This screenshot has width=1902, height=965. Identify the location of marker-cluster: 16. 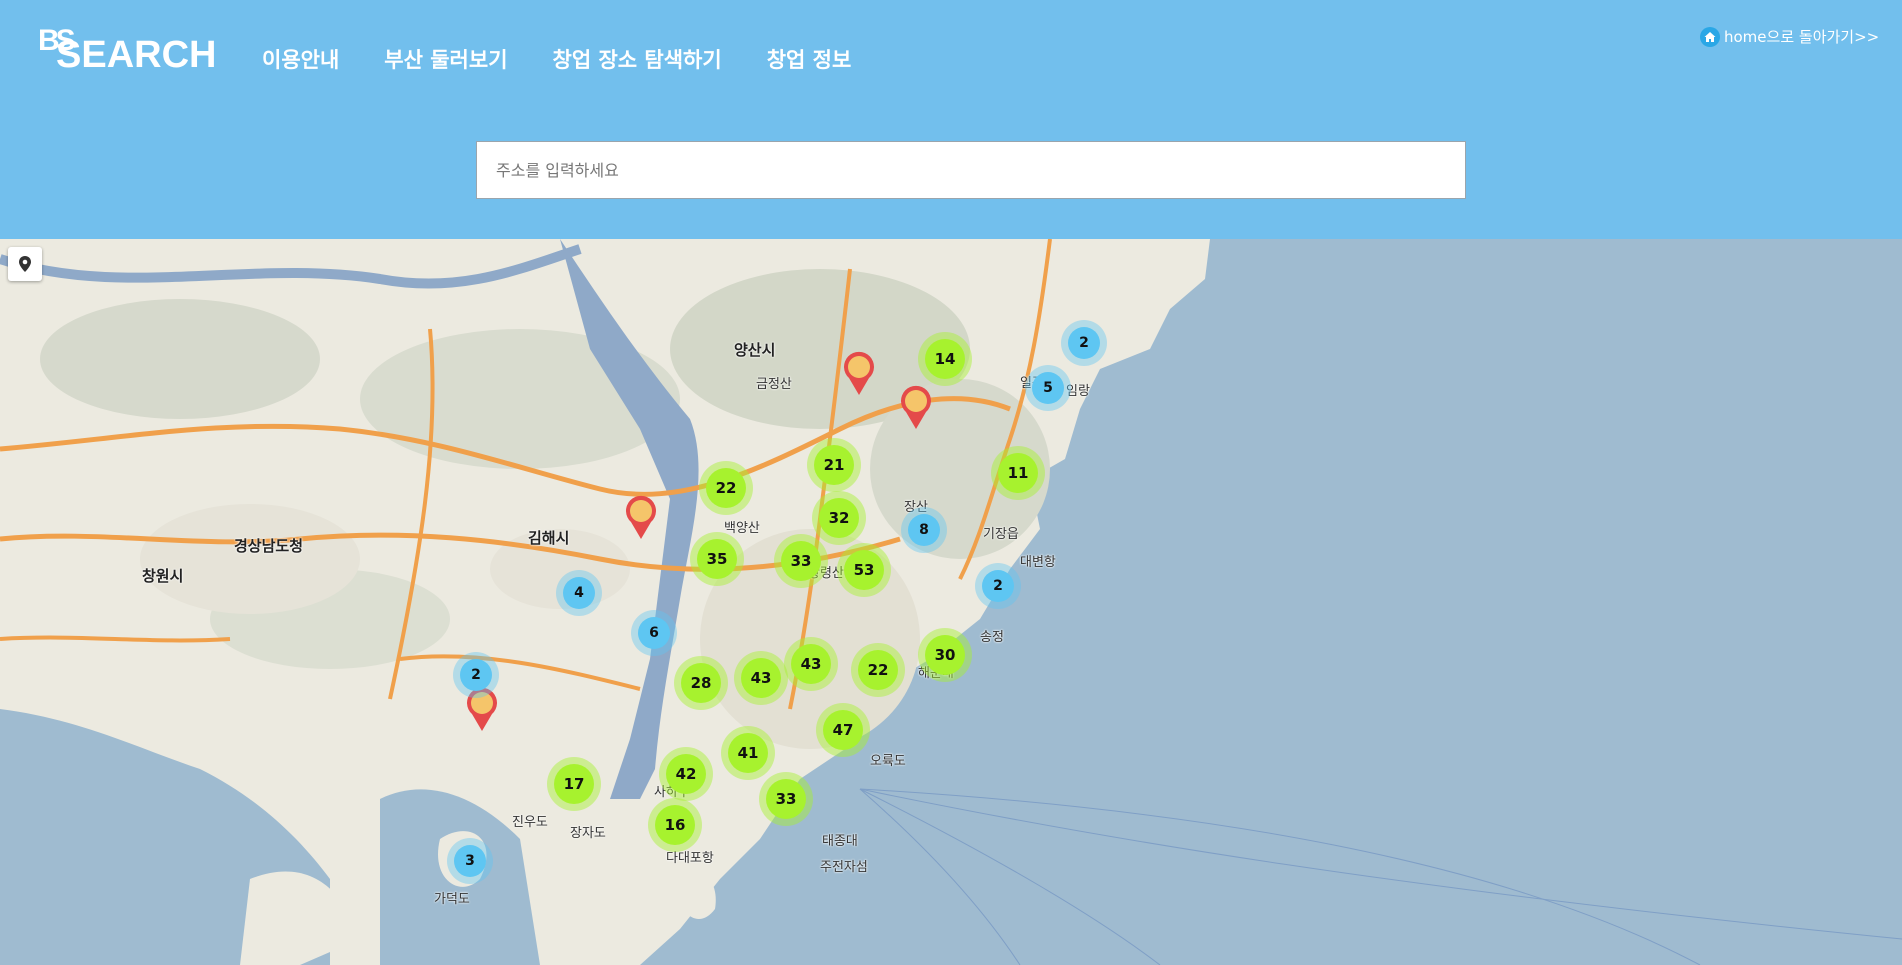
(675, 825).